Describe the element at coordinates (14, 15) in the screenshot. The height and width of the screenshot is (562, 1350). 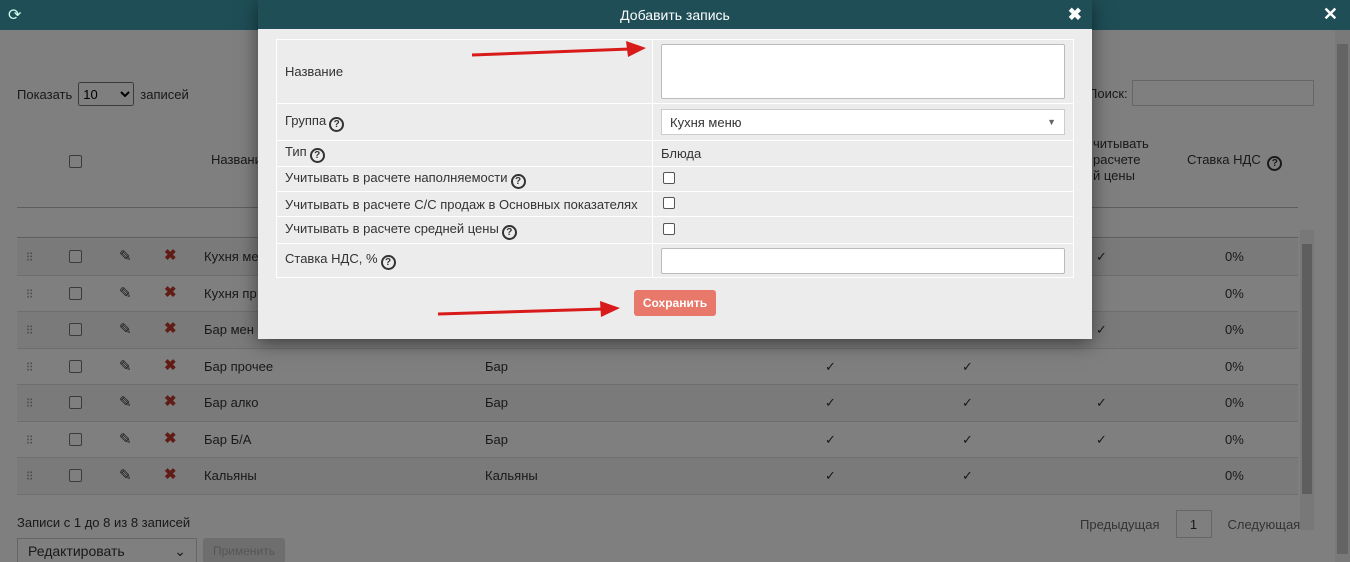
I see `refresh-icon: ⟳` at that location.